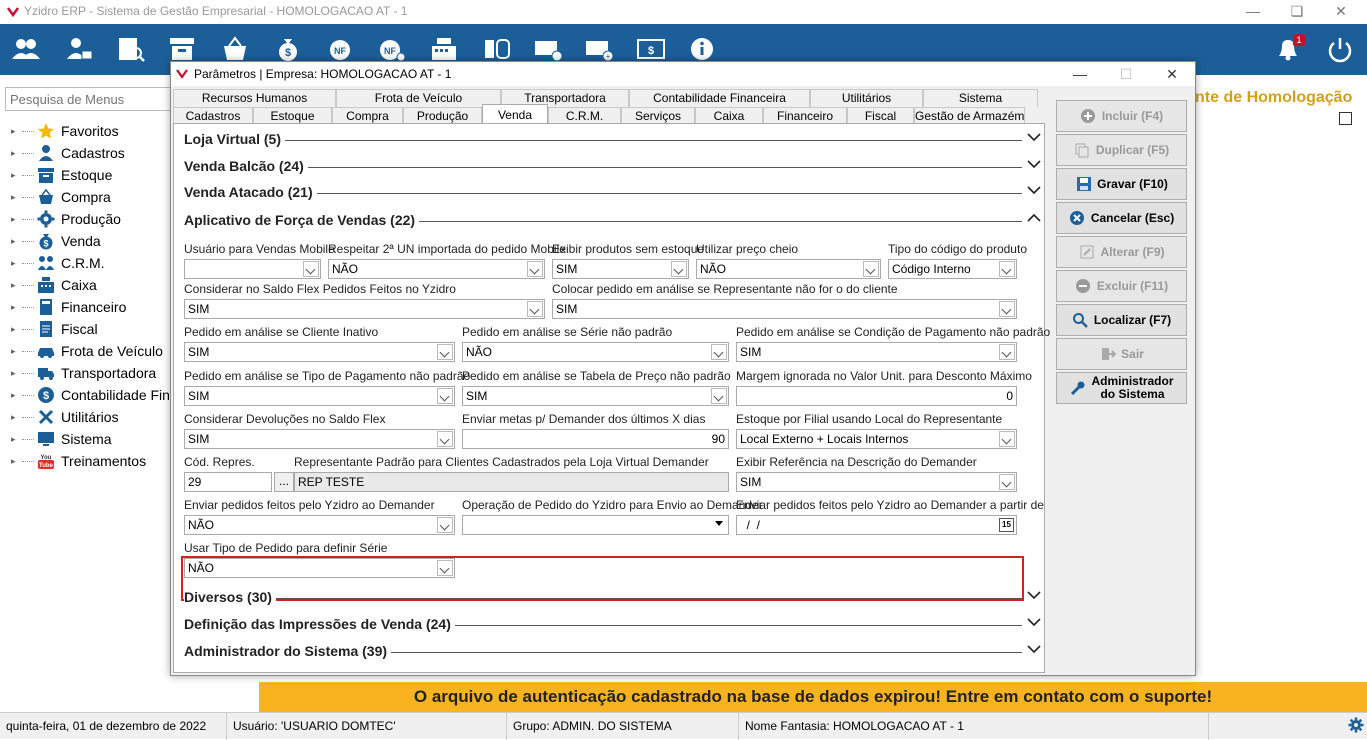 This screenshot has width=1367, height=740. What do you see at coordinates (599, 49) in the screenshot?
I see `add-money-icon: +` at bounding box center [599, 49].